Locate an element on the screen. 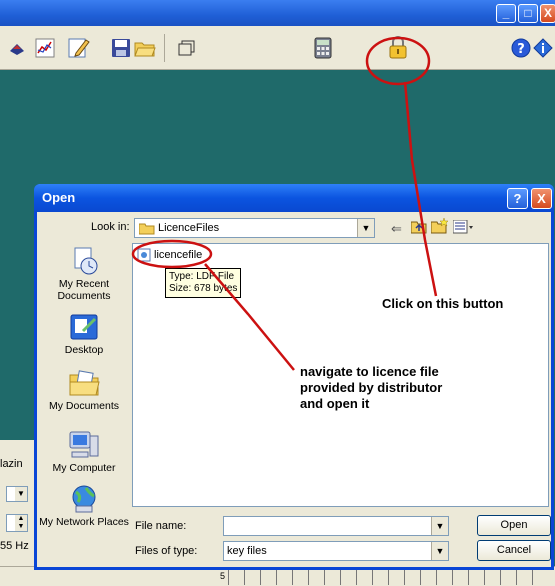  place-recent-documents: My Recent Documents is located at coordinates (84, 274).